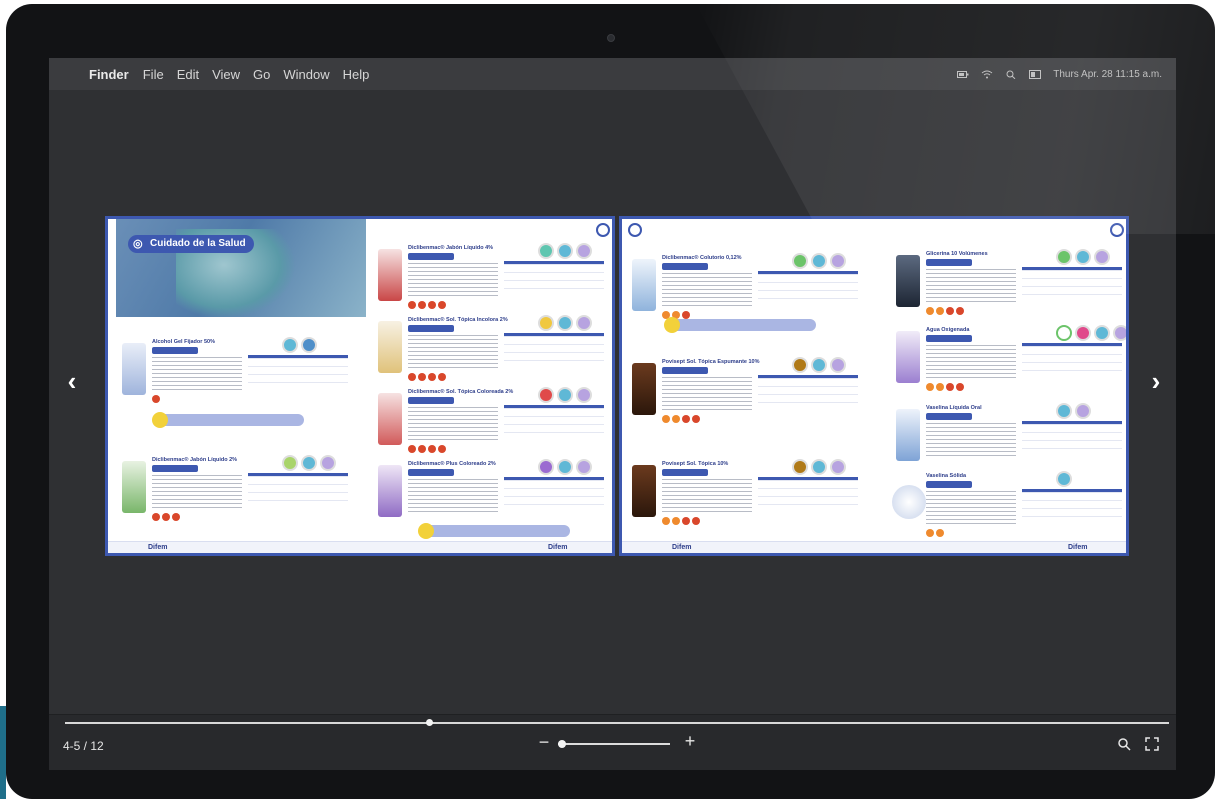 This screenshot has height=799, width=1215. I want to click on product-block: Diclibenmac® Sol. Tópica Incolora 2%, so click(493, 350).